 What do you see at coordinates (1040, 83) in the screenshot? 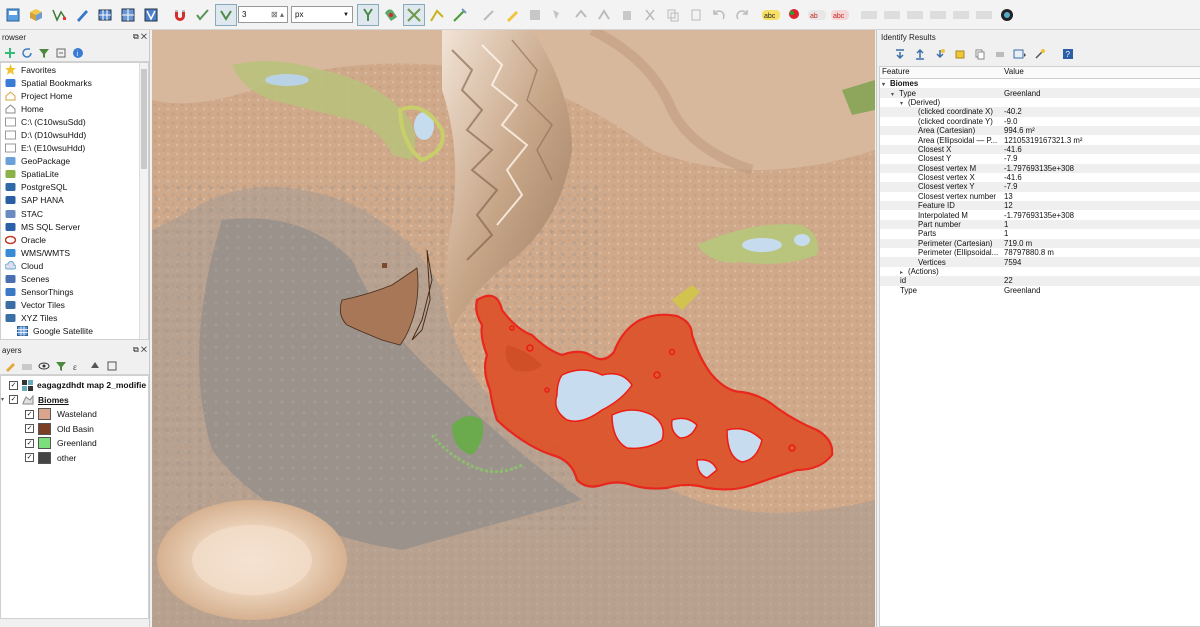
I see `identify-row: ▾ Biomes` at bounding box center [1040, 83].